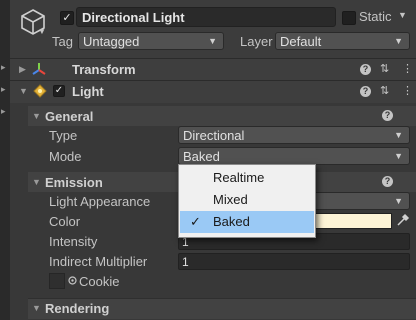  I want to click on checkmark-icon: ✓, so click(195, 221).